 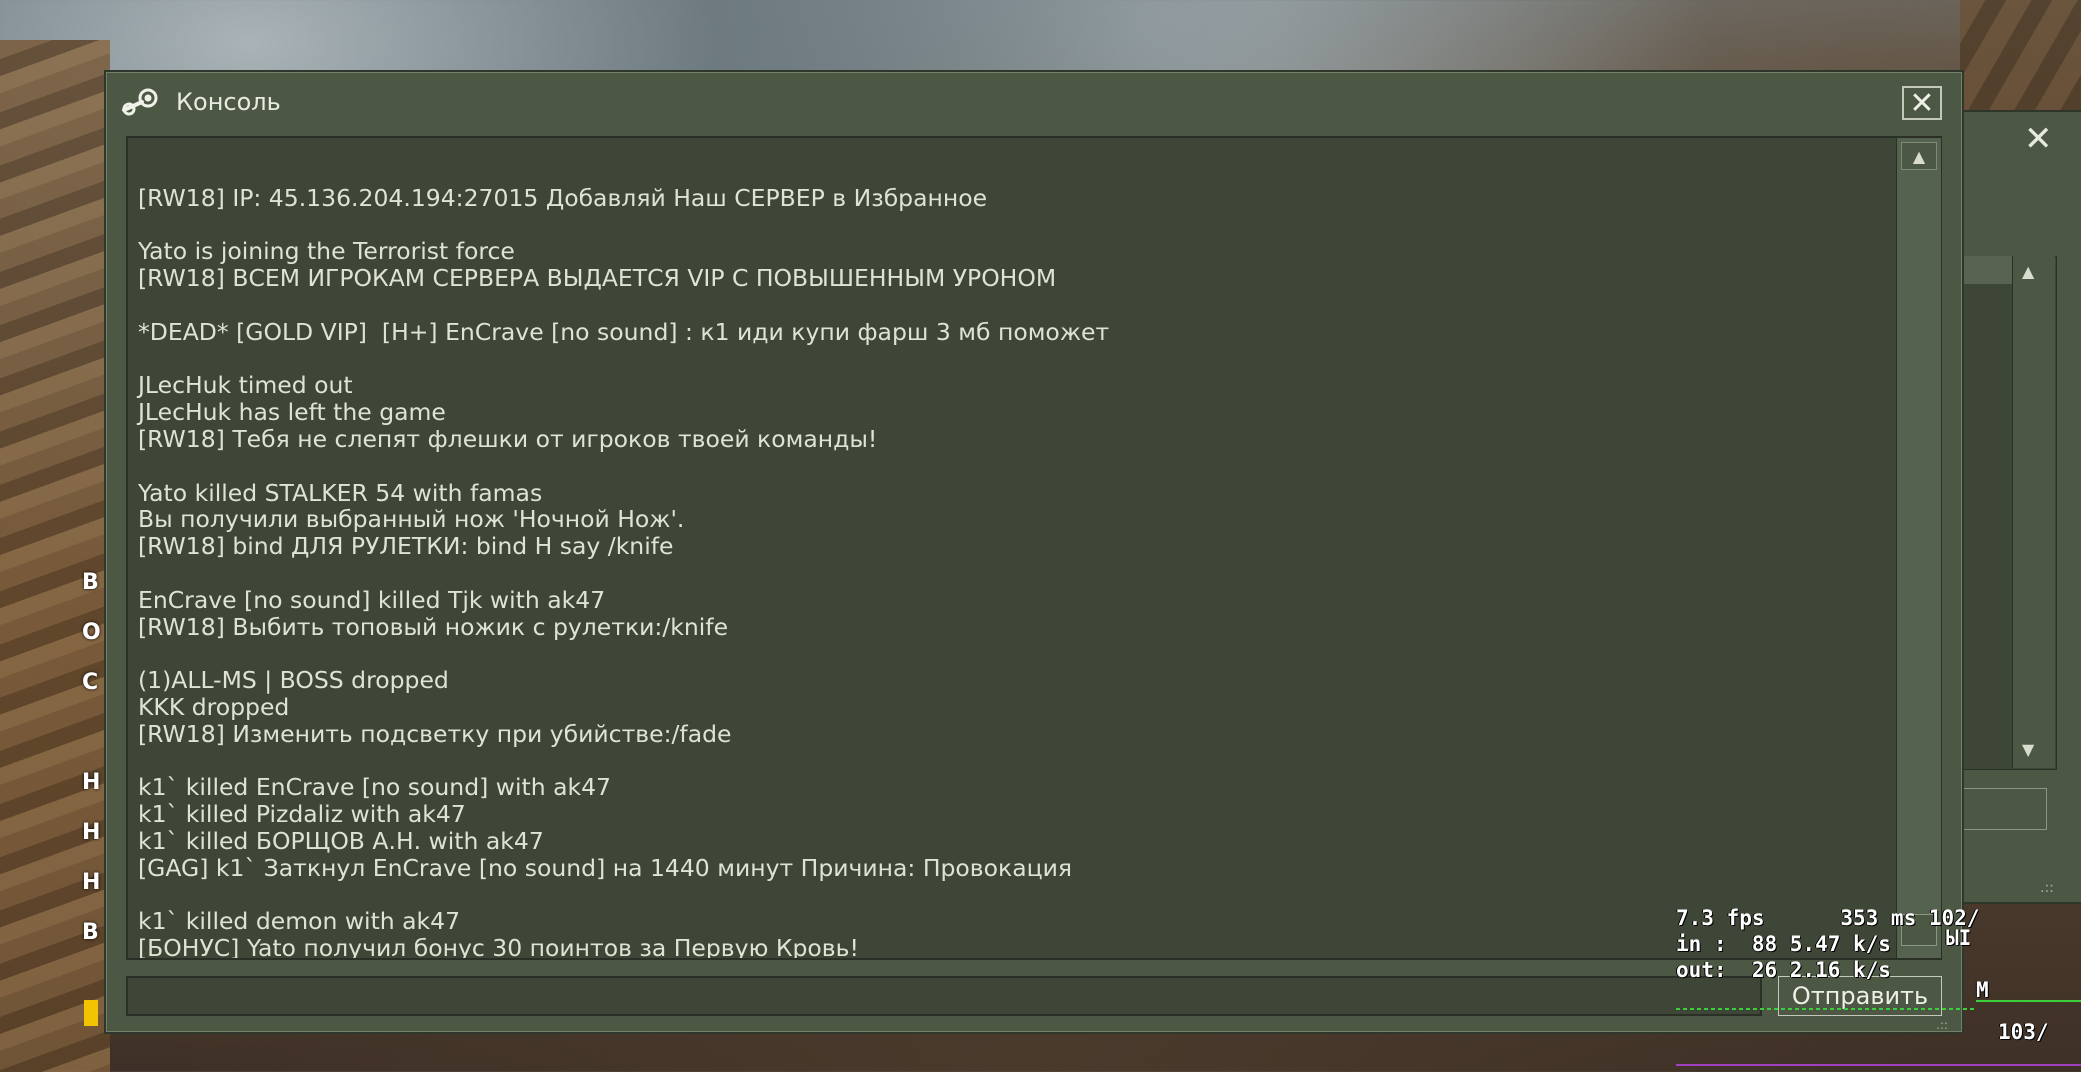 I want to click on console-title-bar: Консоль ✕, so click(x=1034, y=101).